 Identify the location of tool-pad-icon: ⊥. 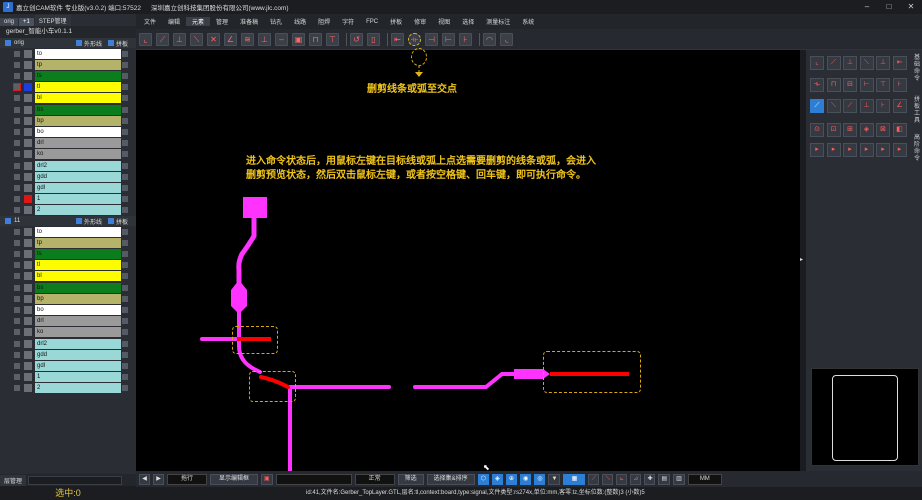
(179, 39).